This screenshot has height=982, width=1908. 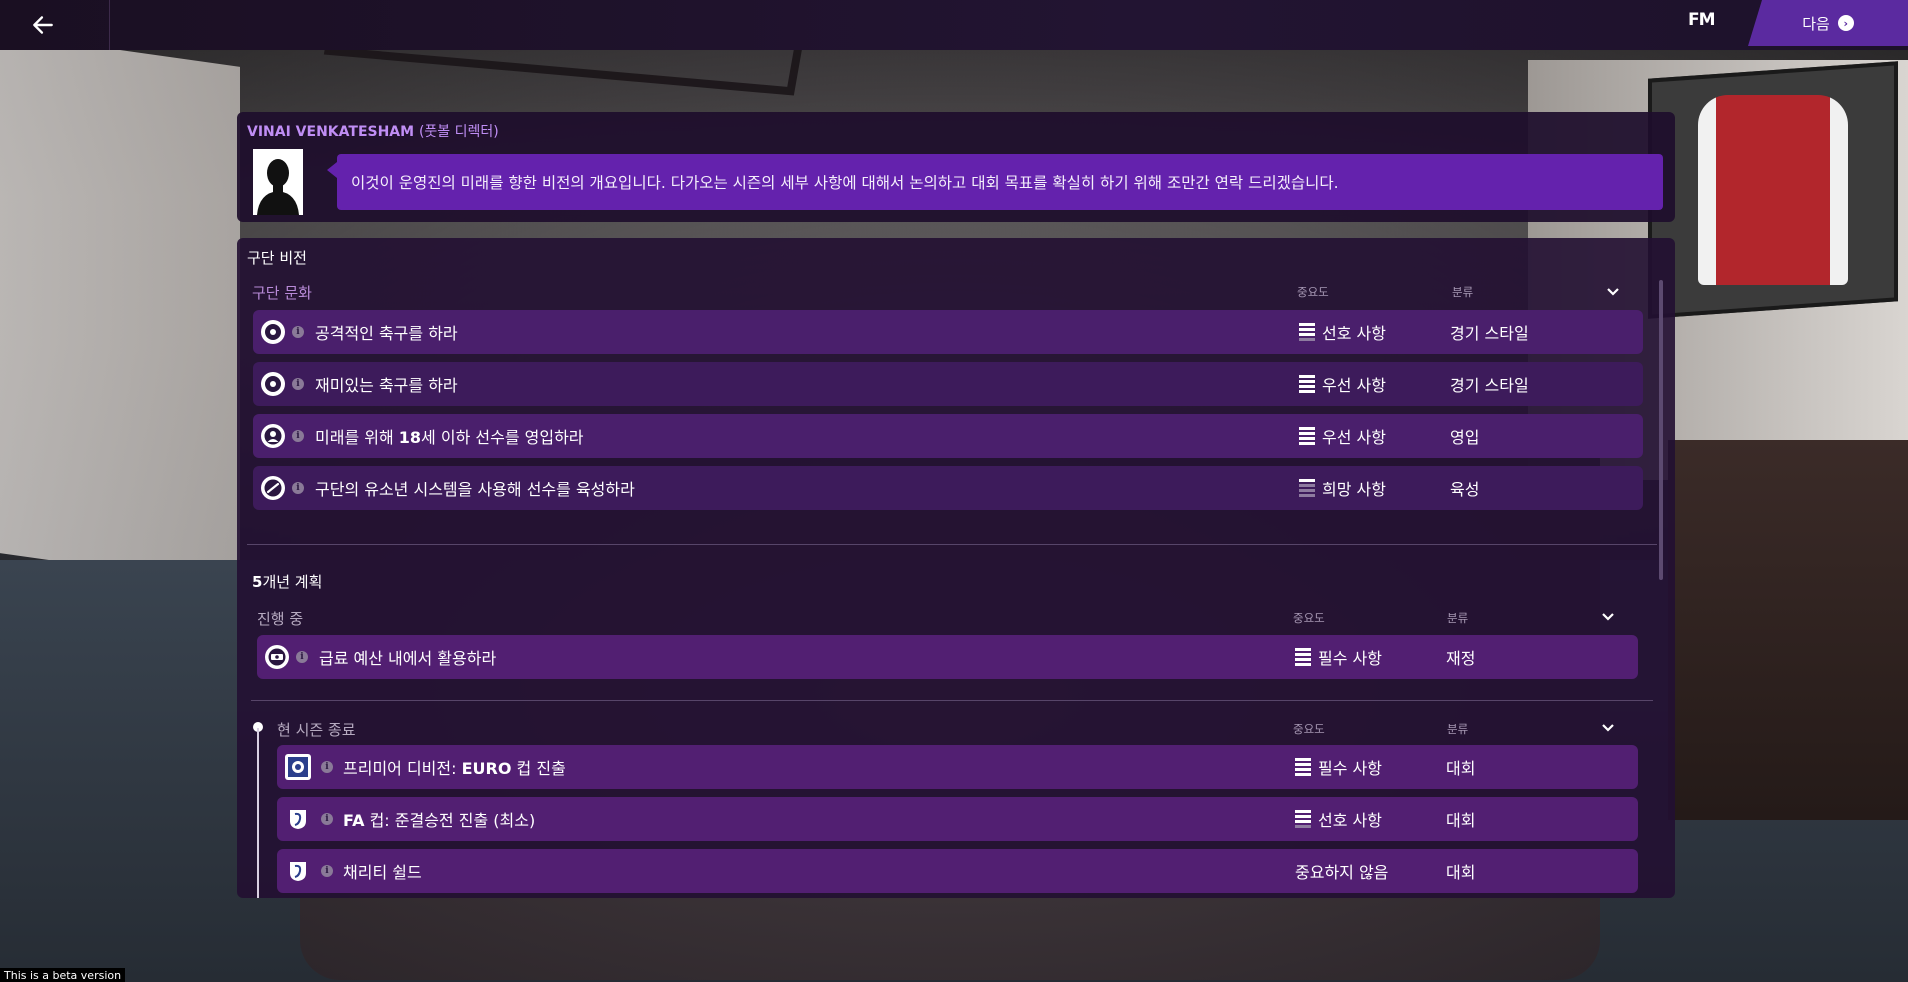 What do you see at coordinates (298, 819) in the screenshot?
I see `cup-badge-icon` at bounding box center [298, 819].